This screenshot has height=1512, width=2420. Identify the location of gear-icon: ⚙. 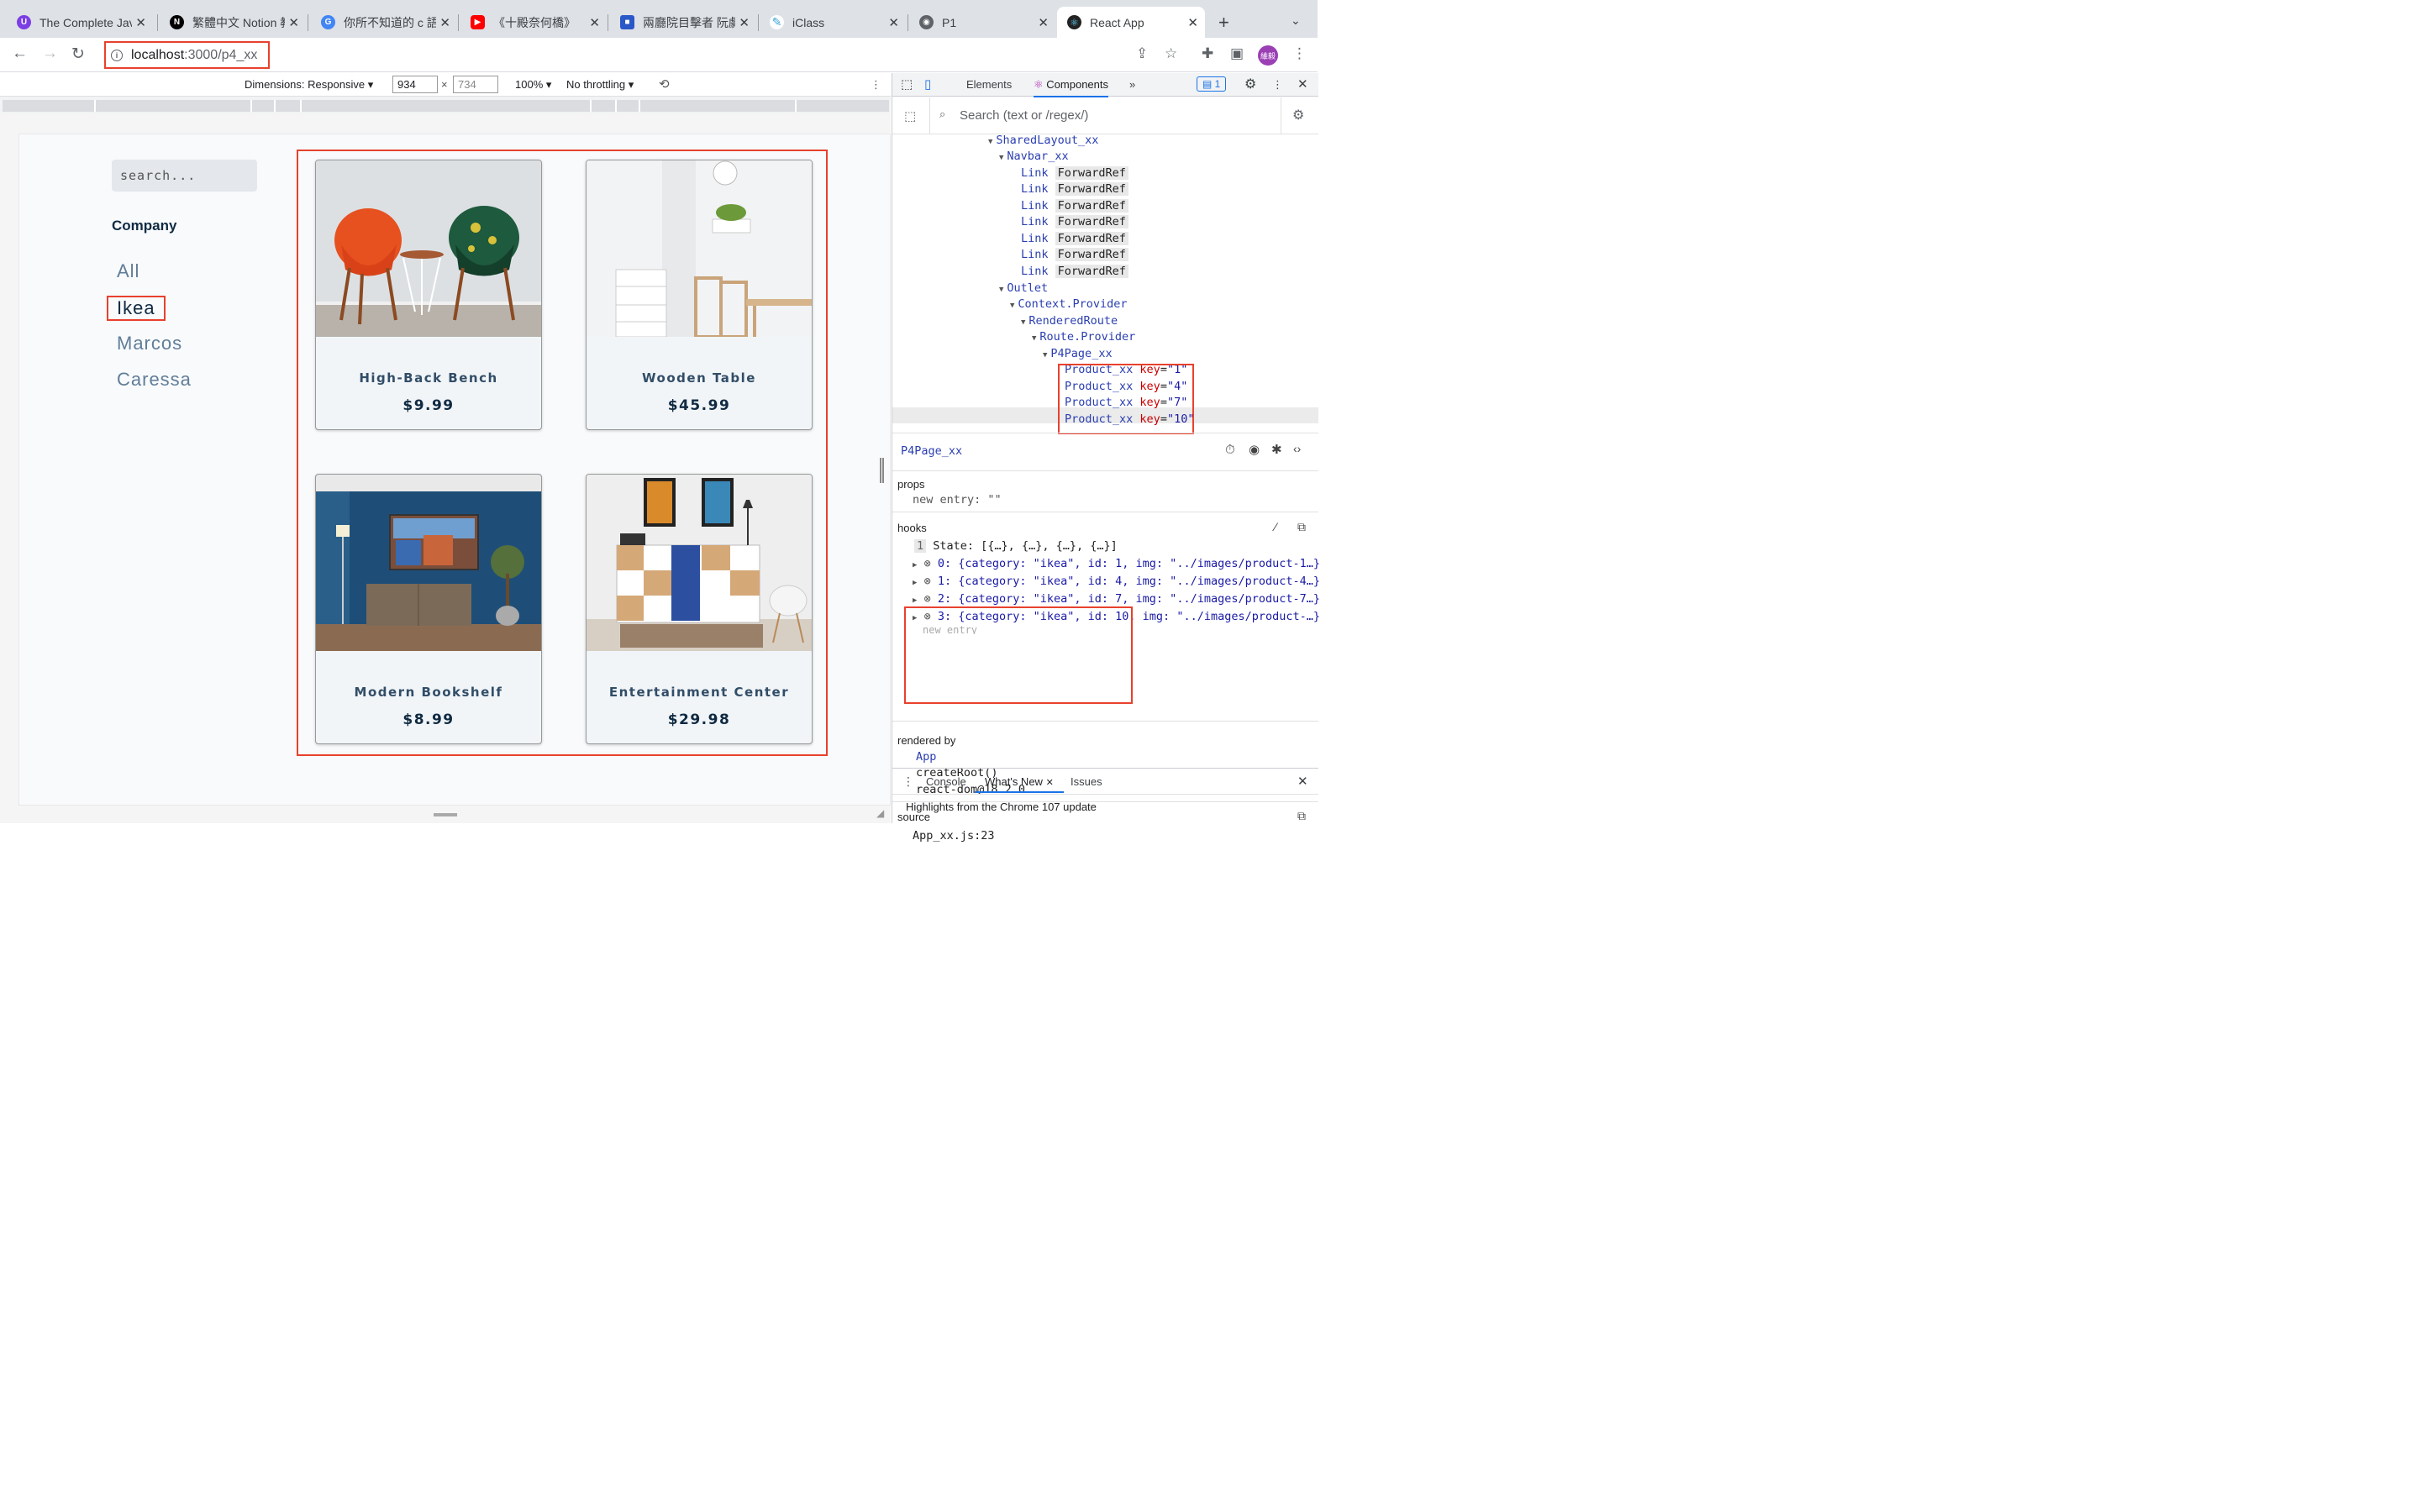
(1250, 84).